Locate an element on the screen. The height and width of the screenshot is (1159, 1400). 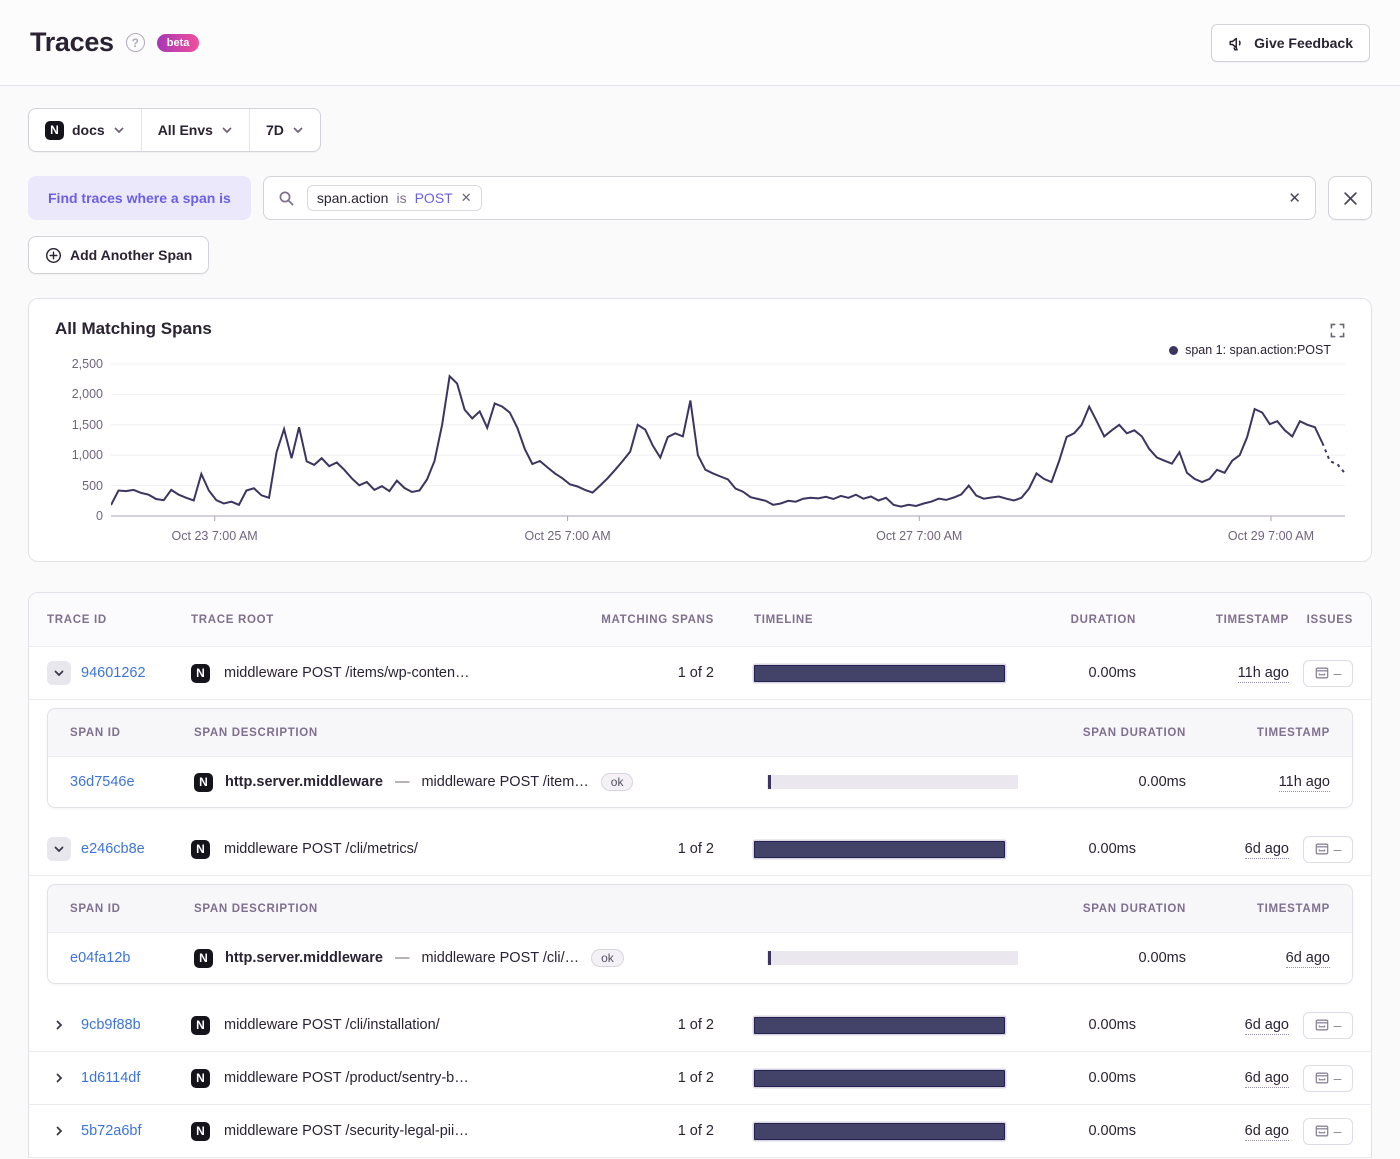
top-bar: Traces ? beta Give Feedback is located at coordinates (700, 43).